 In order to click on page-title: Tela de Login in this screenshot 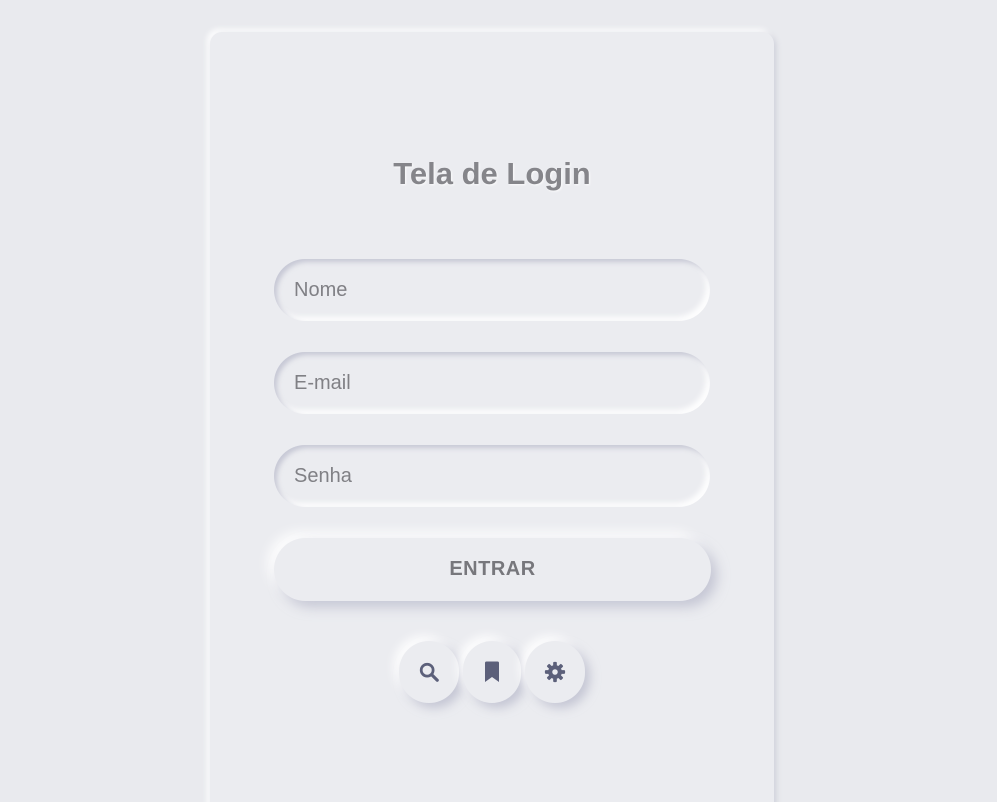, I will do `click(492, 173)`.